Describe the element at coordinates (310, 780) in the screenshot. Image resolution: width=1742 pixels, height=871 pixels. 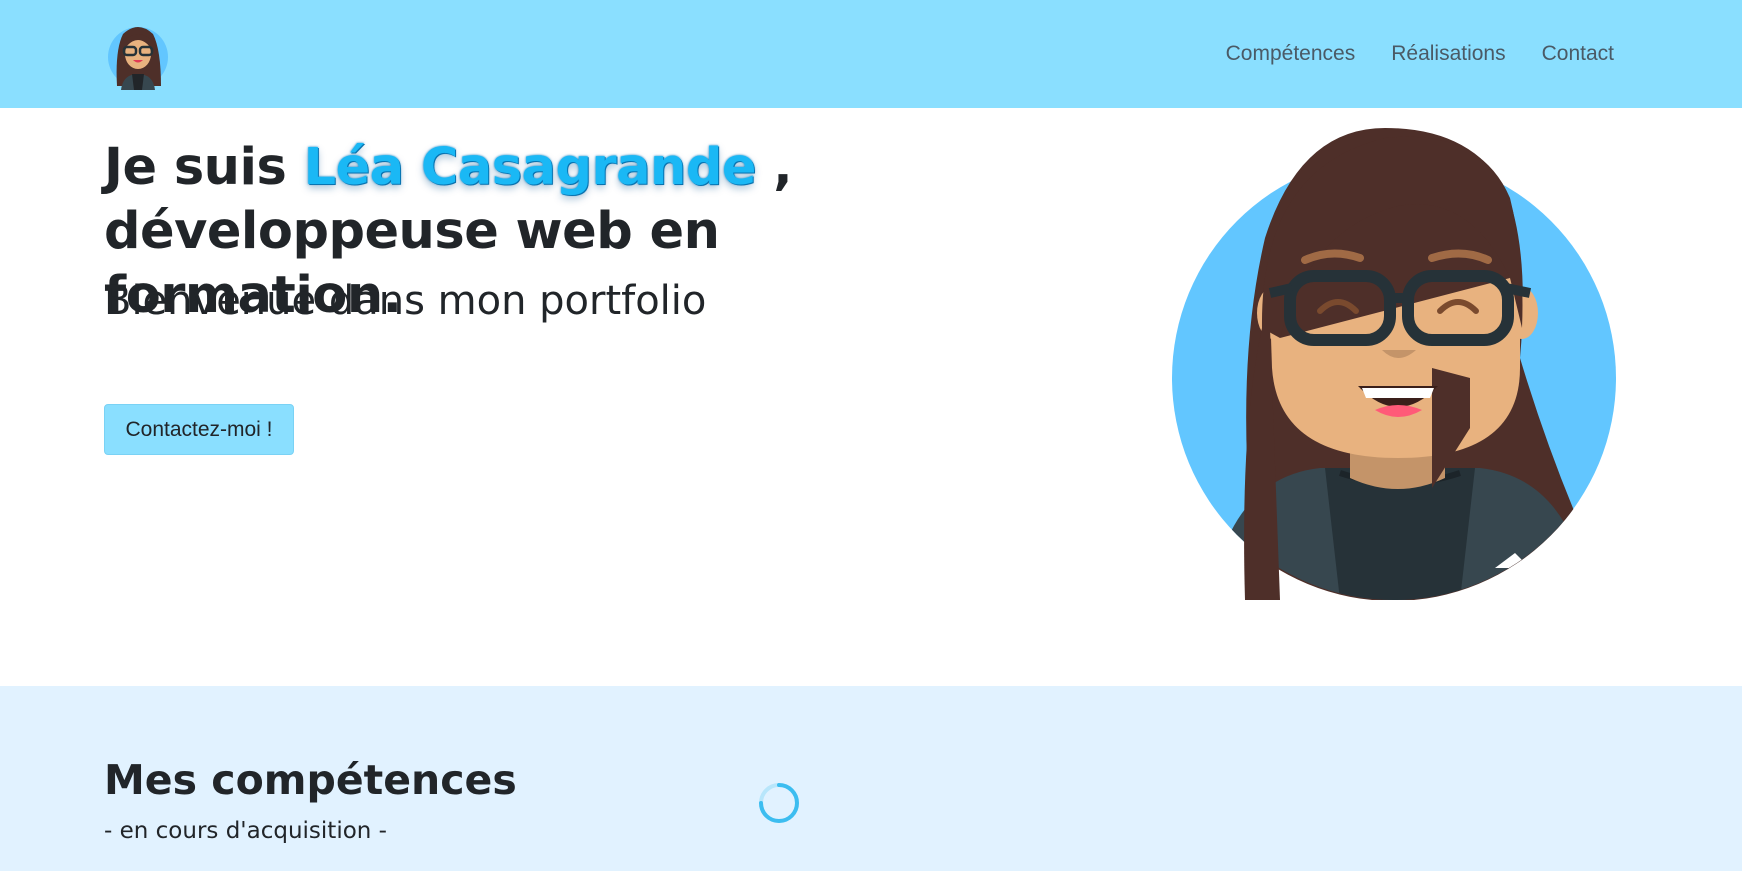
I see `skills-title: Mes compétences` at that location.